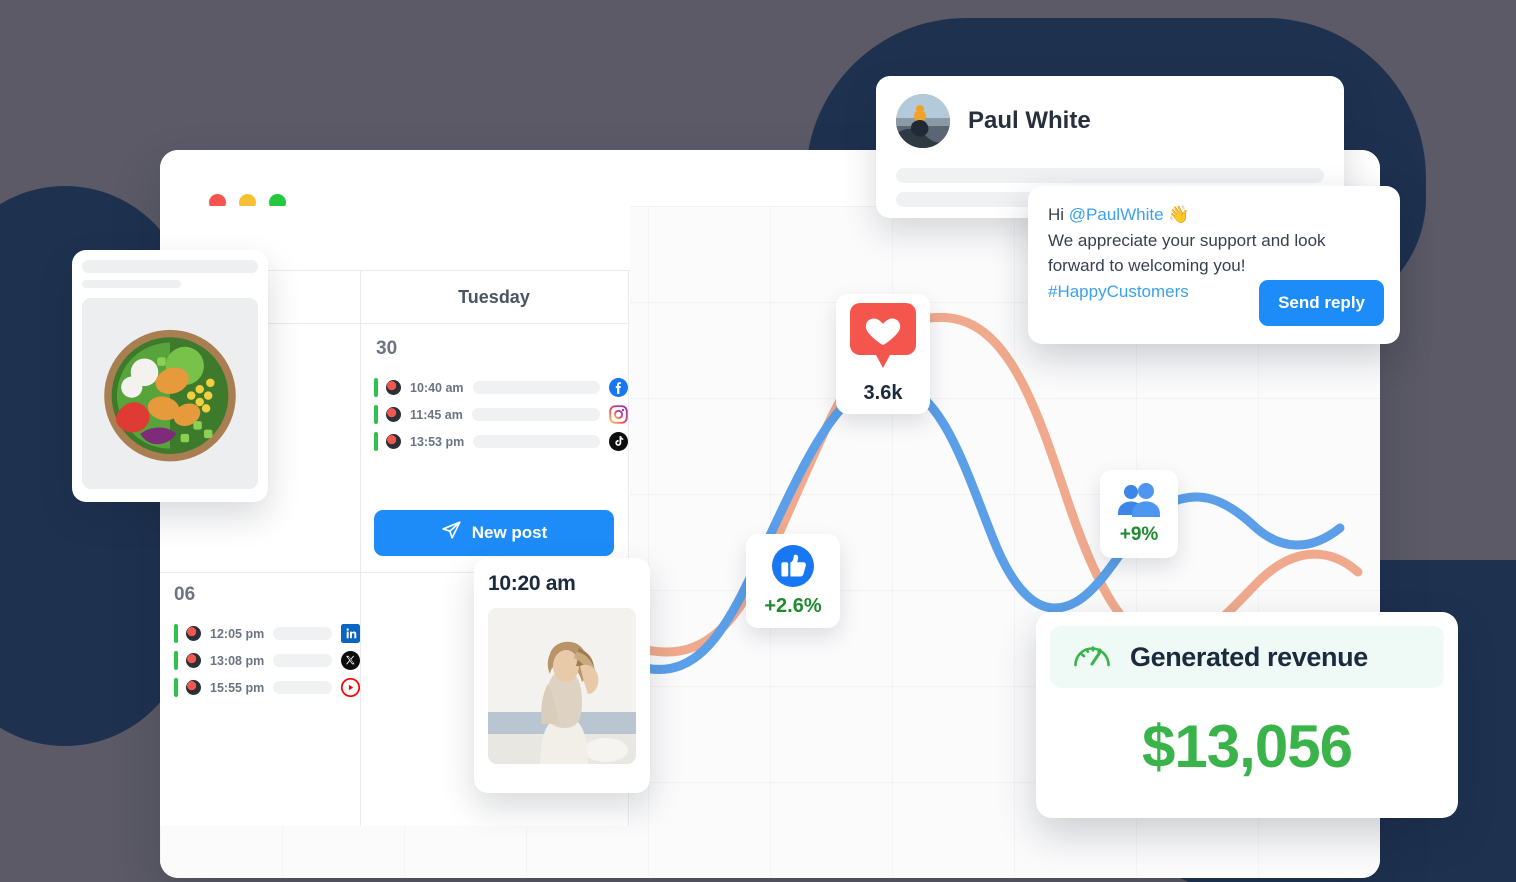 The image size is (1516, 882). I want to click on new-post-label: New post, so click(509, 532).